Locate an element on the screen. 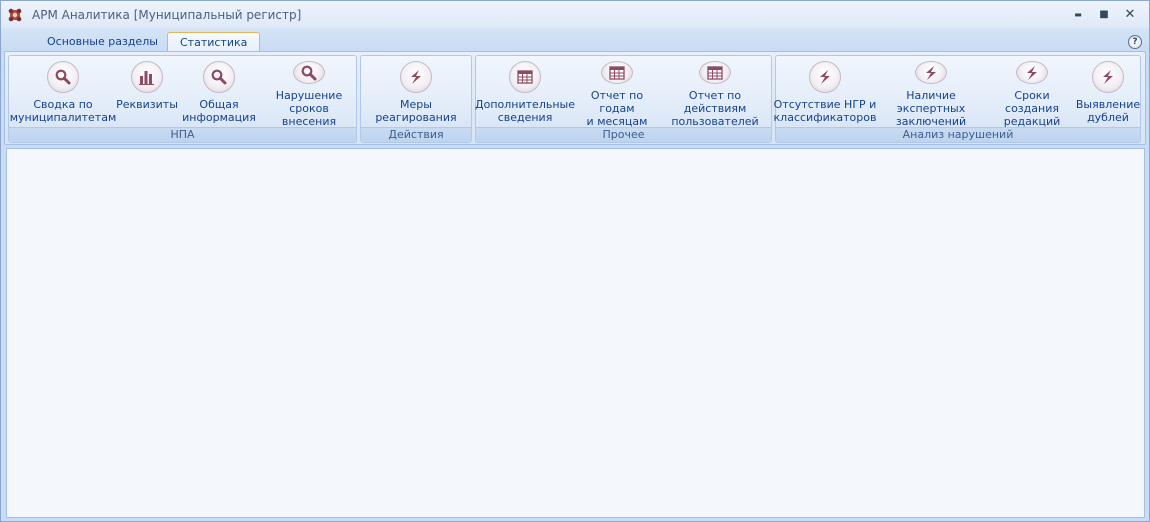 The image size is (1150, 522). button-label: Отчет по годам и месяцам is located at coordinates (617, 108).